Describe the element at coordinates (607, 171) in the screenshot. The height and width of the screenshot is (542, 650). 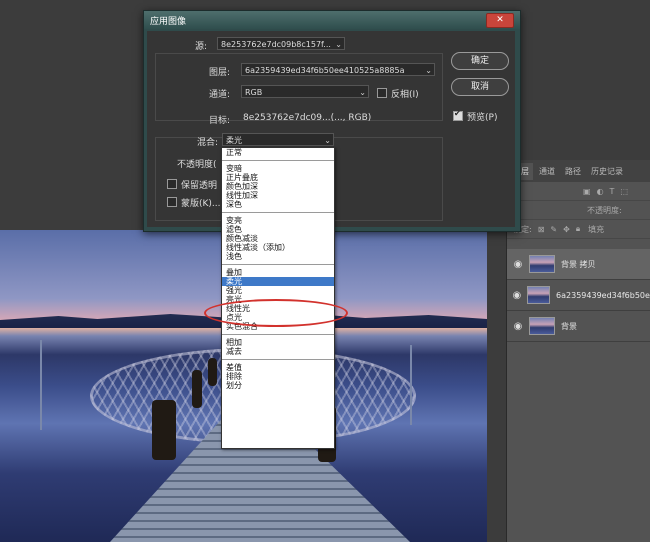
I see `tab-history: 历史记录` at that location.